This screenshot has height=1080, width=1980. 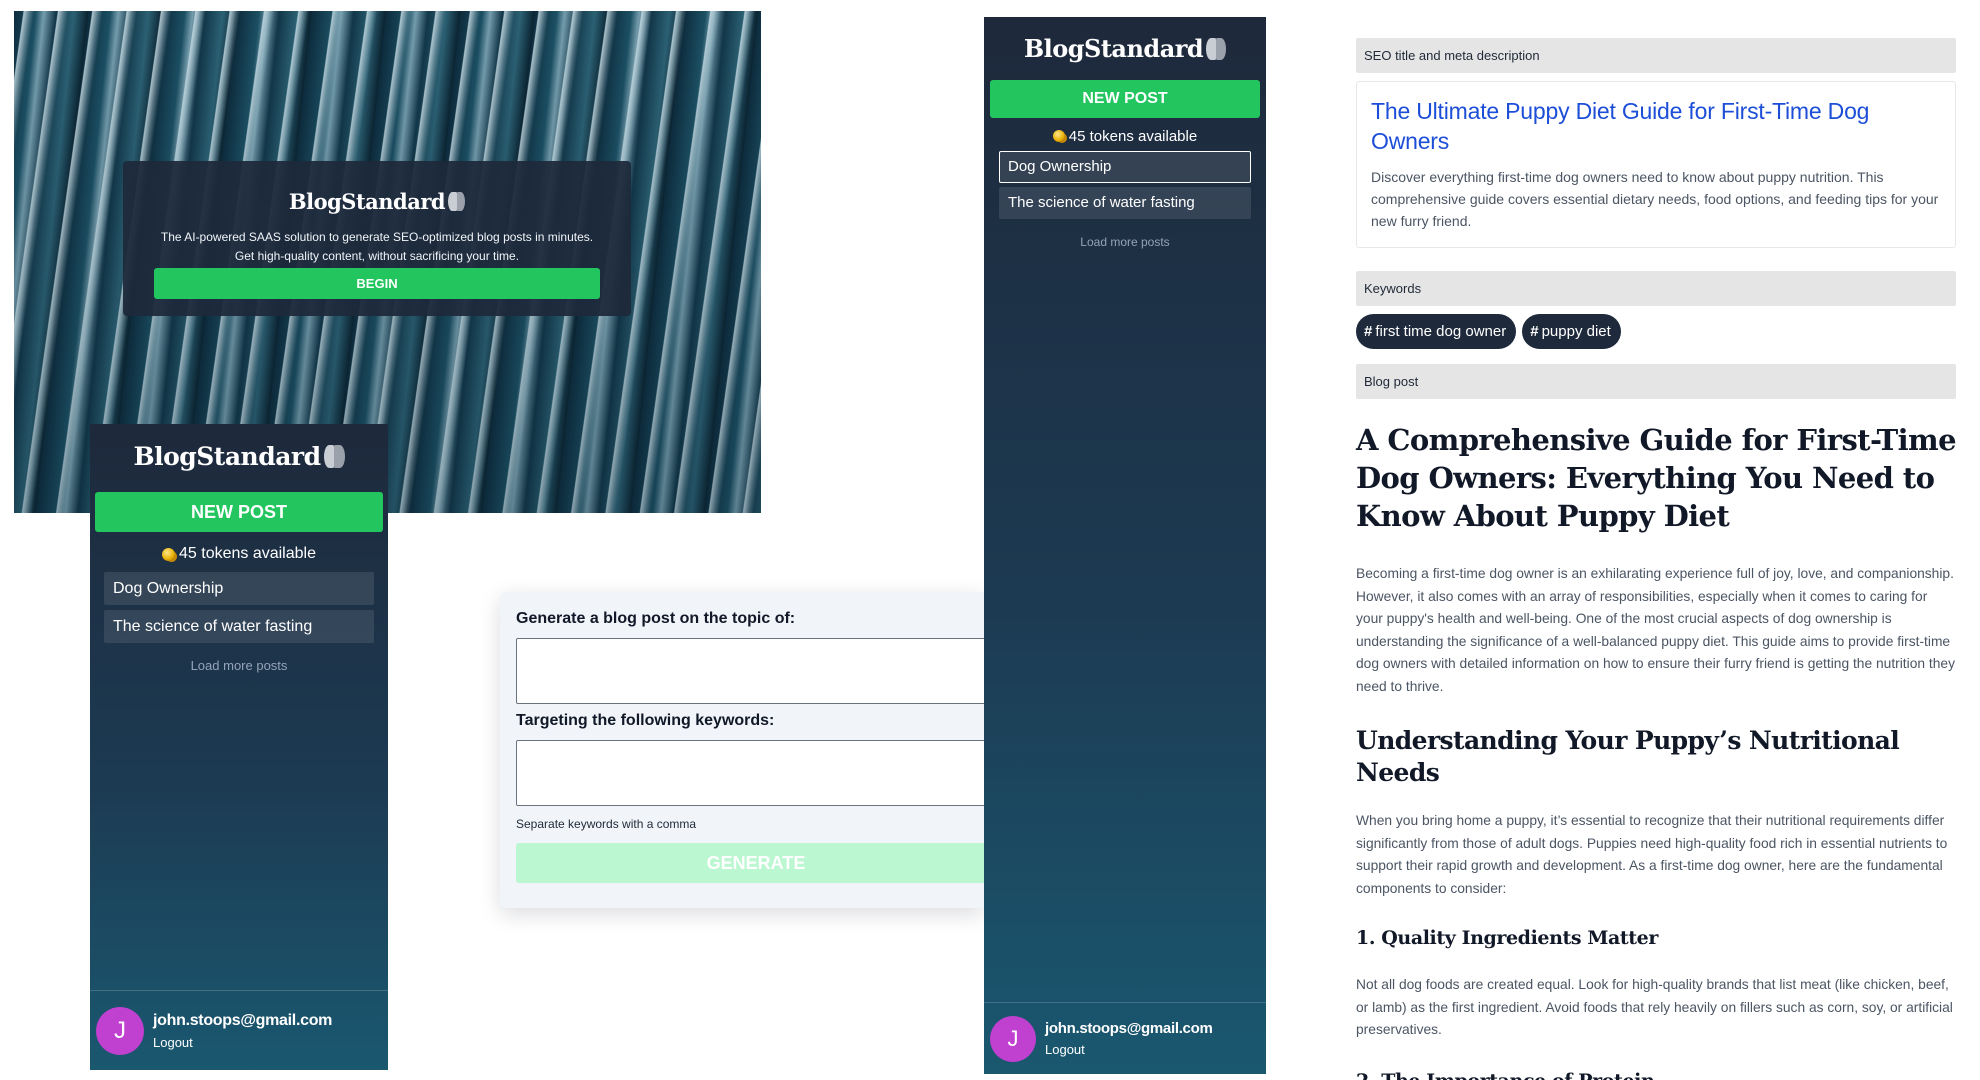 What do you see at coordinates (239, 588) in the screenshot?
I see `post-list-item: Dog Ownership` at bounding box center [239, 588].